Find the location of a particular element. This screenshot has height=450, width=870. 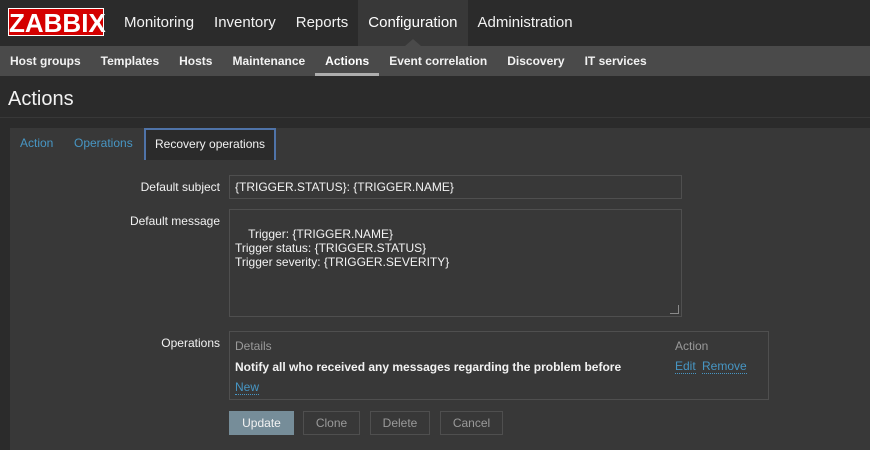

submenu-host-groups: Host groups is located at coordinates (45, 61).